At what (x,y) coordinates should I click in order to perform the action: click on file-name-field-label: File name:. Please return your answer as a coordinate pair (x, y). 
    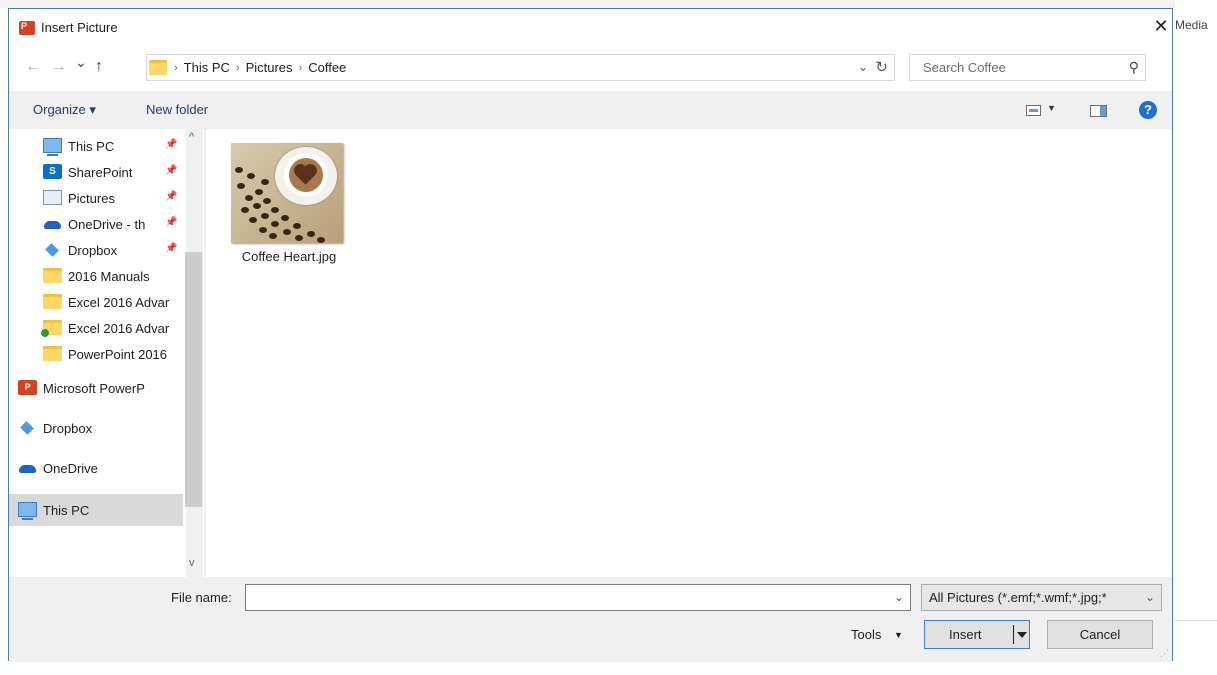
    Looking at the image, I should click on (201, 597).